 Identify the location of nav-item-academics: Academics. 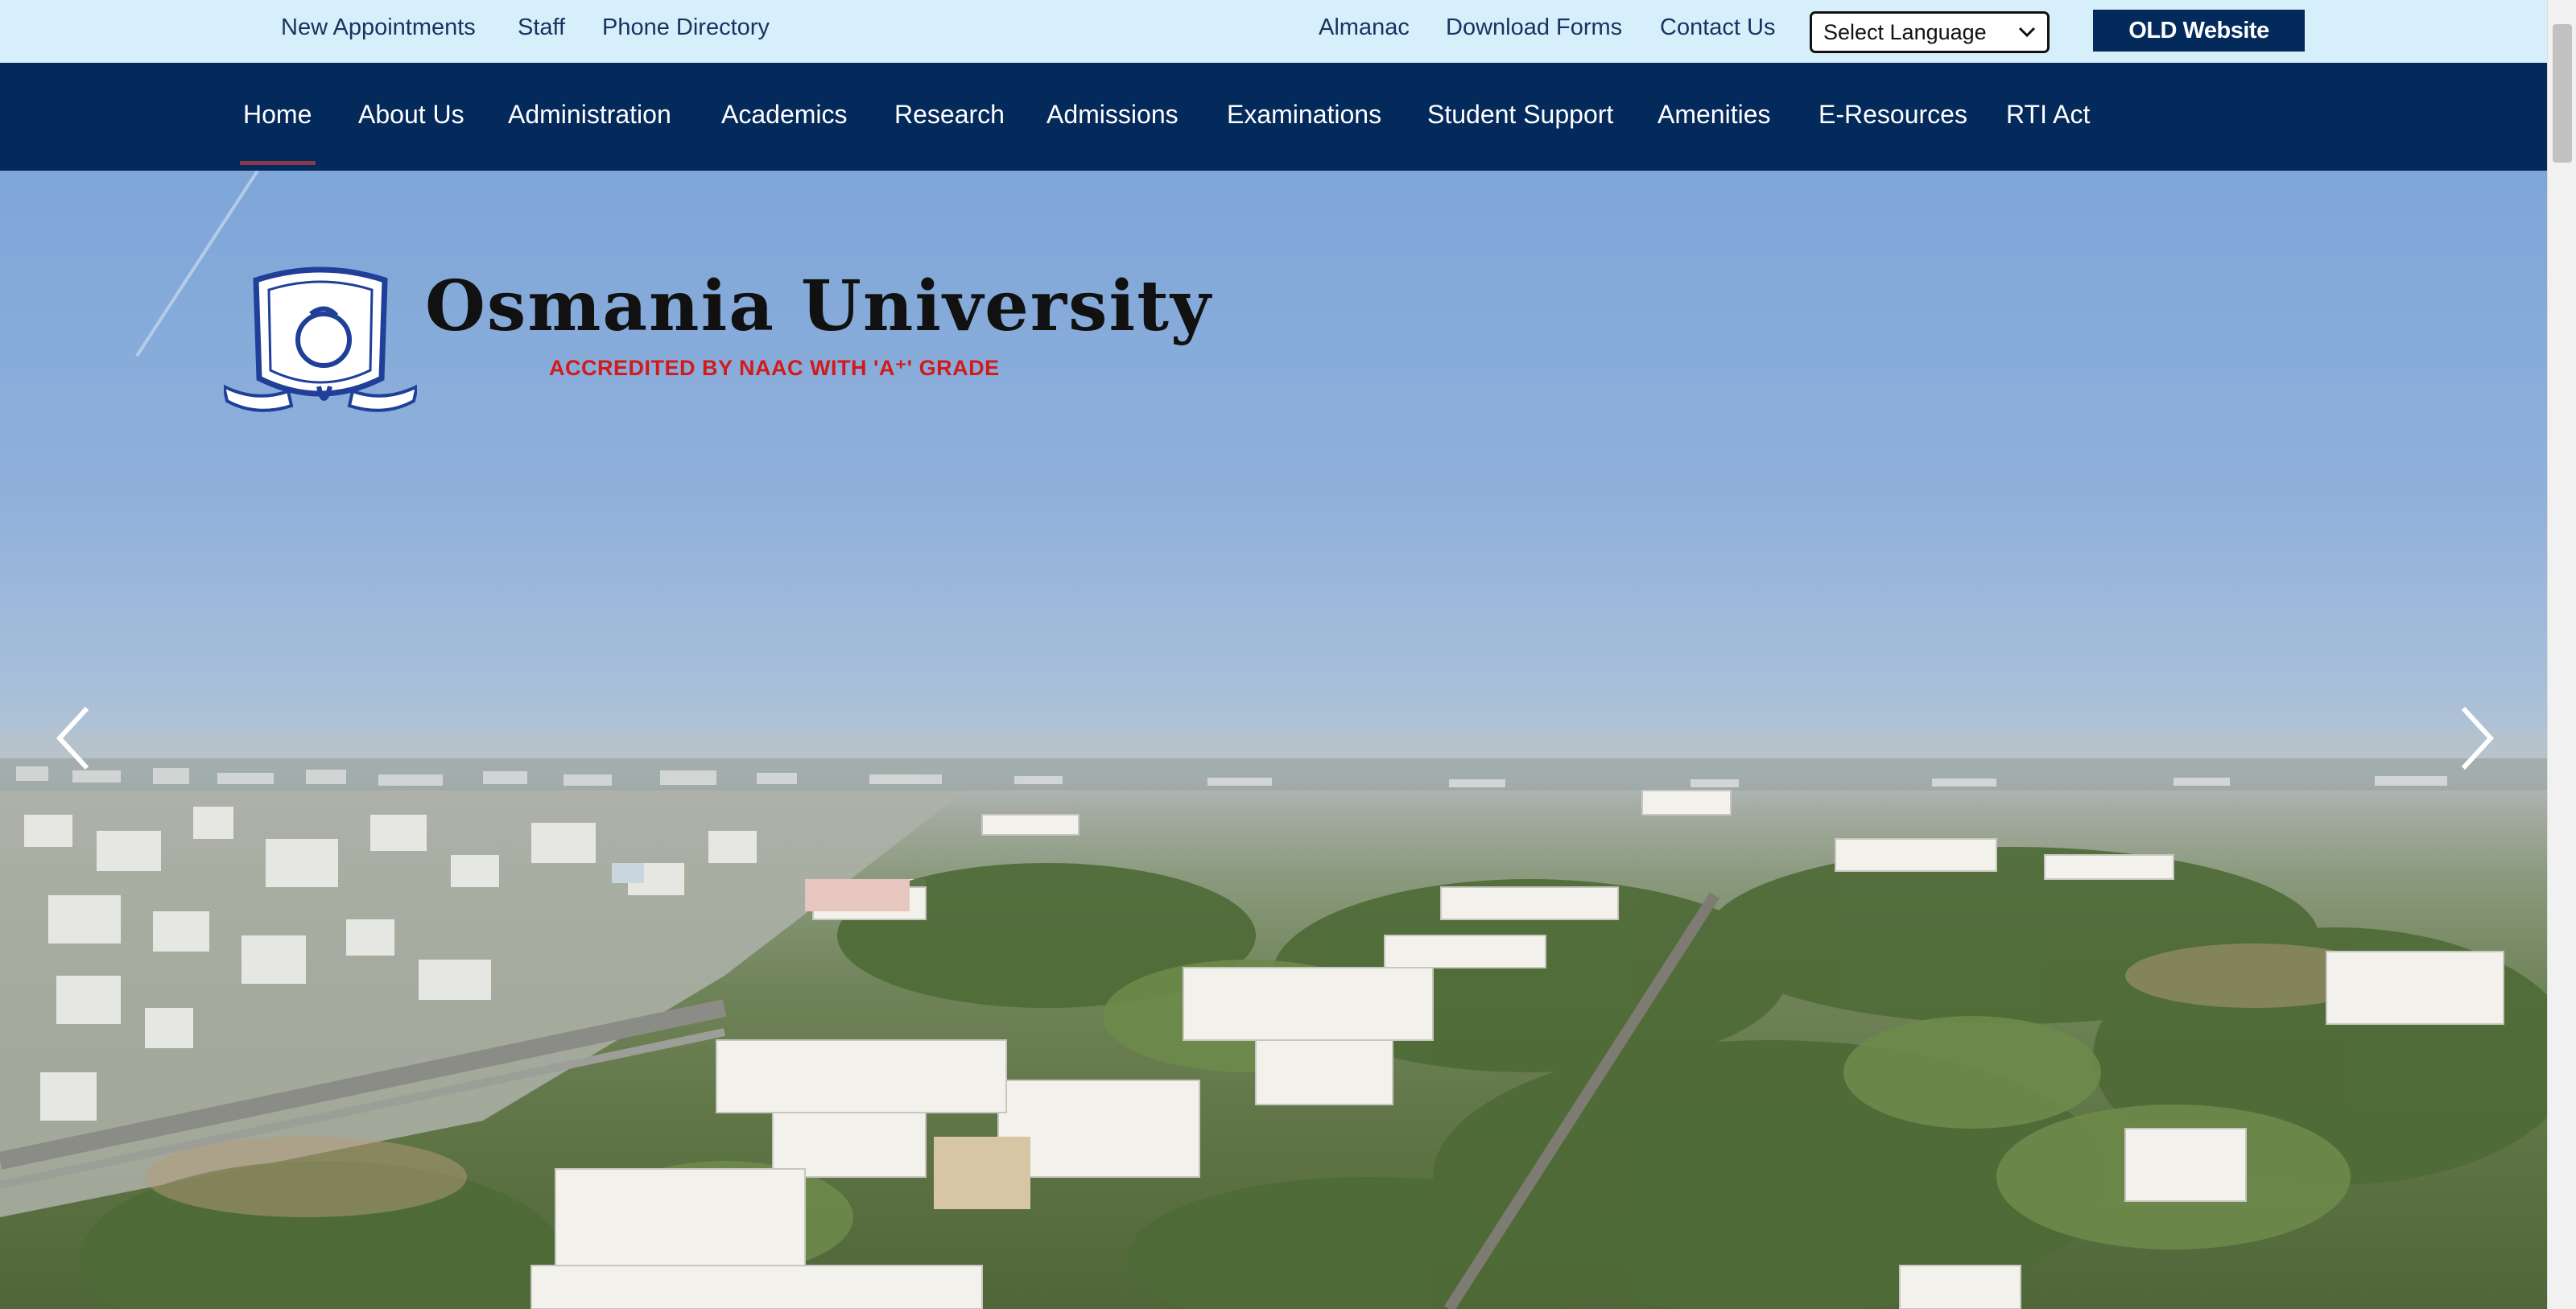
(784, 115).